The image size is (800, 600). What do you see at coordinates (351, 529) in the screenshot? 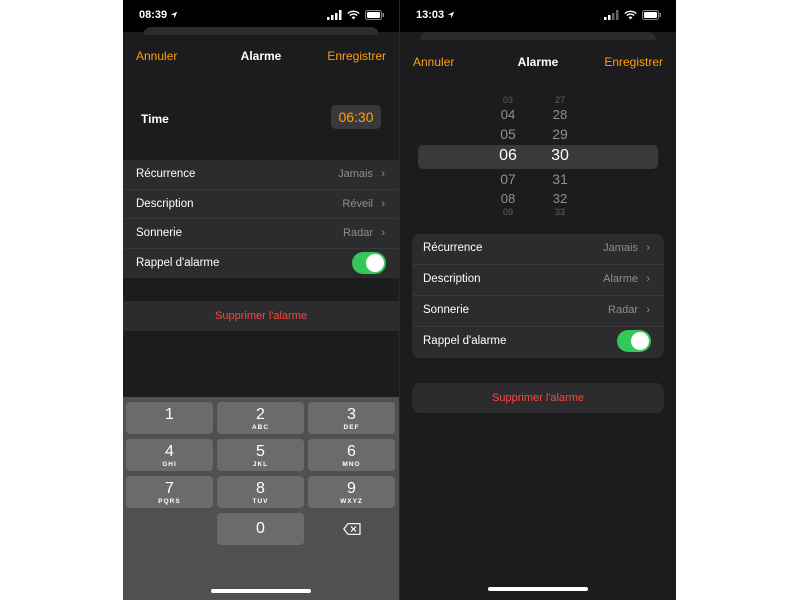
I see `backspace-key` at bounding box center [351, 529].